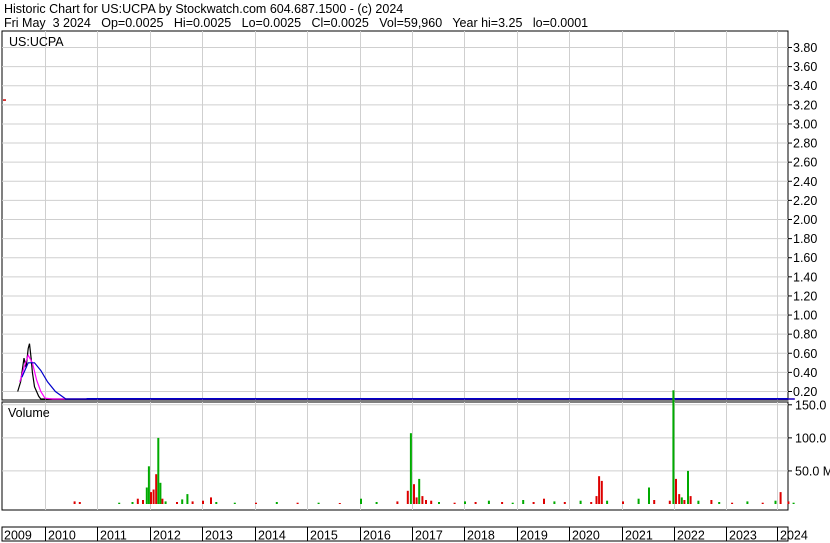 Image resolution: width=830 pixels, height=543 pixels. What do you see at coordinates (805, 105) in the screenshot?
I see `price-y-tick-label: 3.20` at bounding box center [805, 105].